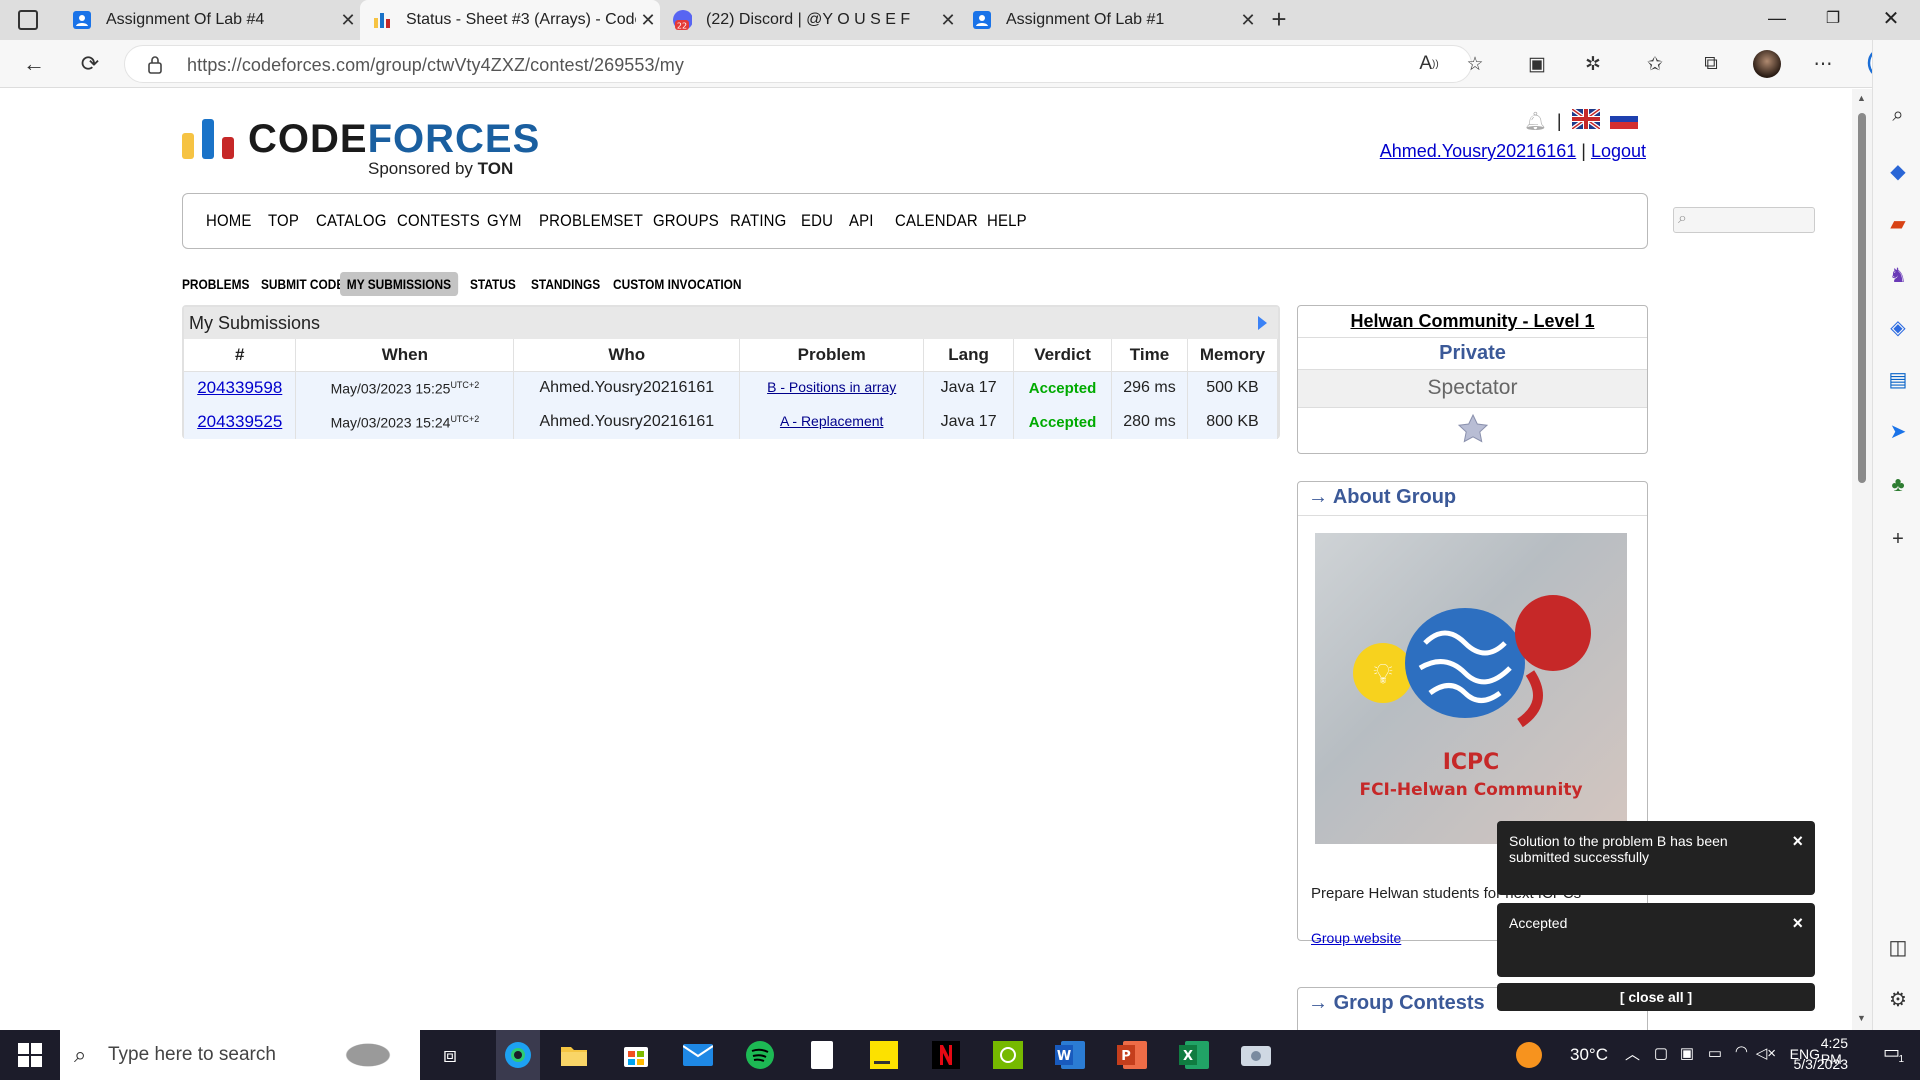 Image resolution: width=1920 pixels, height=1080 pixels. Describe the element at coordinates (969, 355) in the screenshot. I see `column-header: Lang` at that location.